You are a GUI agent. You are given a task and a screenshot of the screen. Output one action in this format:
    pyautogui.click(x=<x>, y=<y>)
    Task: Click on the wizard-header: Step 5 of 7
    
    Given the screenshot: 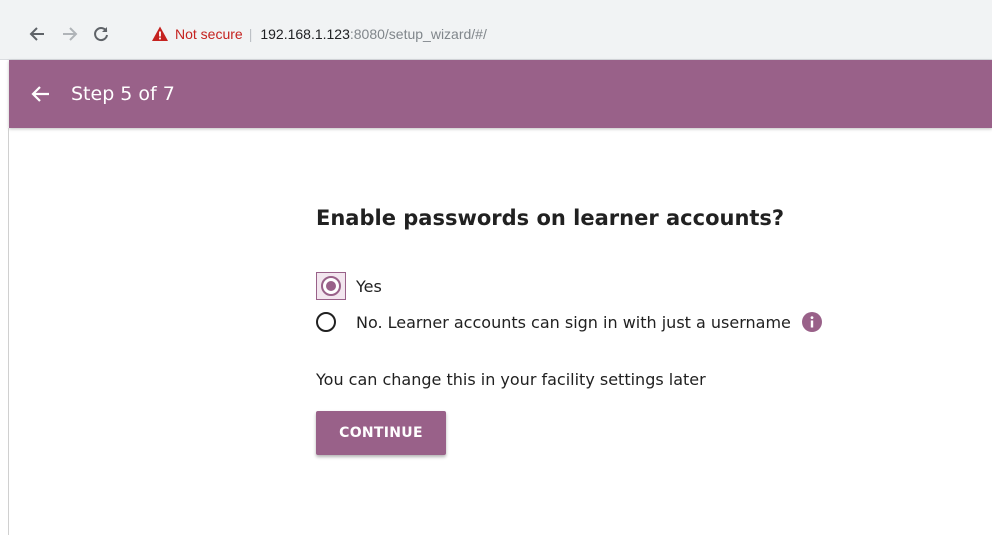 What is the action you would take?
    pyautogui.click(x=500, y=94)
    